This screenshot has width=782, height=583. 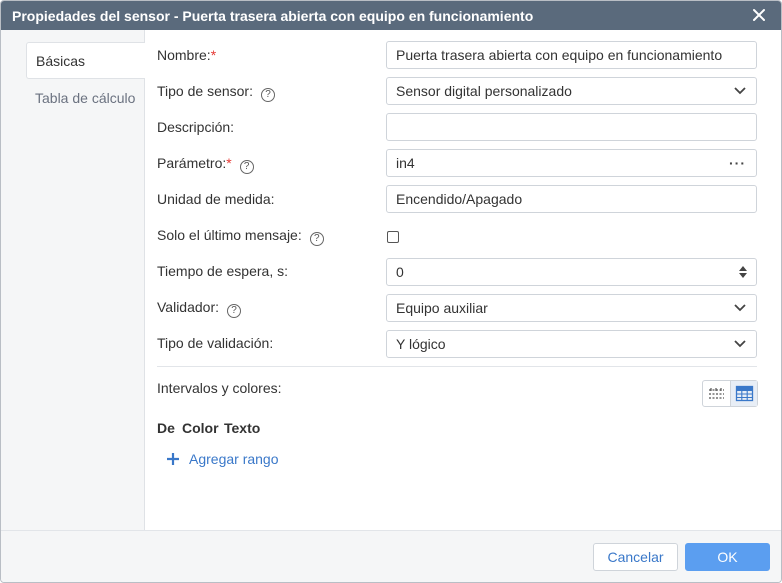 What do you see at coordinates (571, 308) in the screenshot?
I see `validator-select: Equipo auxiliar` at bounding box center [571, 308].